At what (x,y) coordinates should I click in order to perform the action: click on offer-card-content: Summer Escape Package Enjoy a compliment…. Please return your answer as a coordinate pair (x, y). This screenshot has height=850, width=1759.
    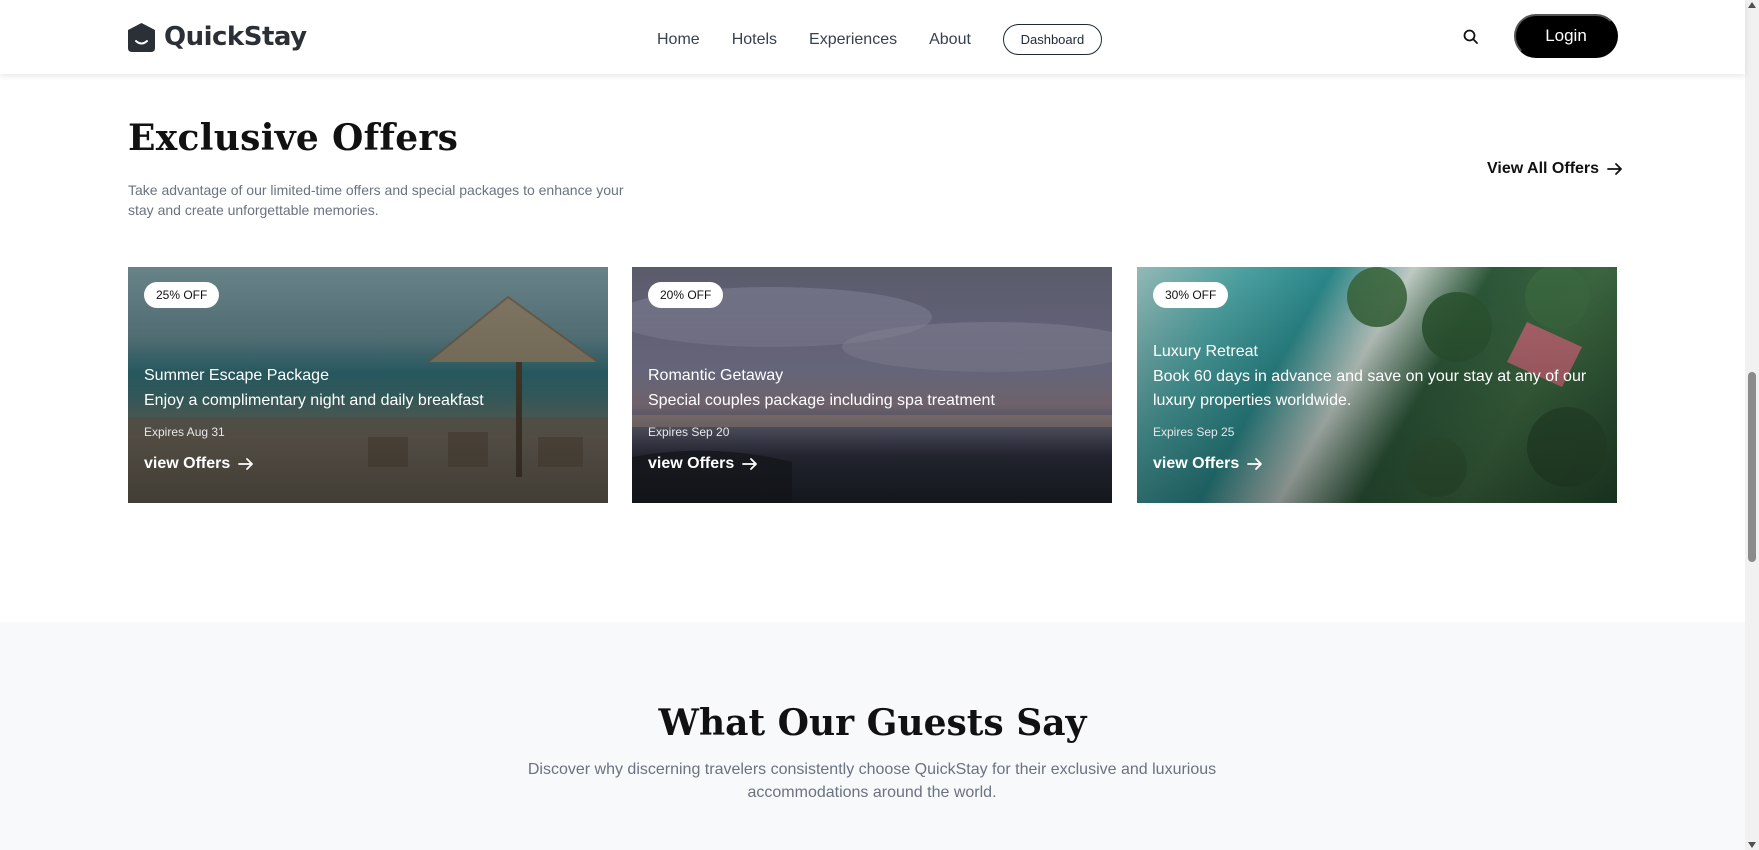
    Looking at the image, I should click on (368, 419).